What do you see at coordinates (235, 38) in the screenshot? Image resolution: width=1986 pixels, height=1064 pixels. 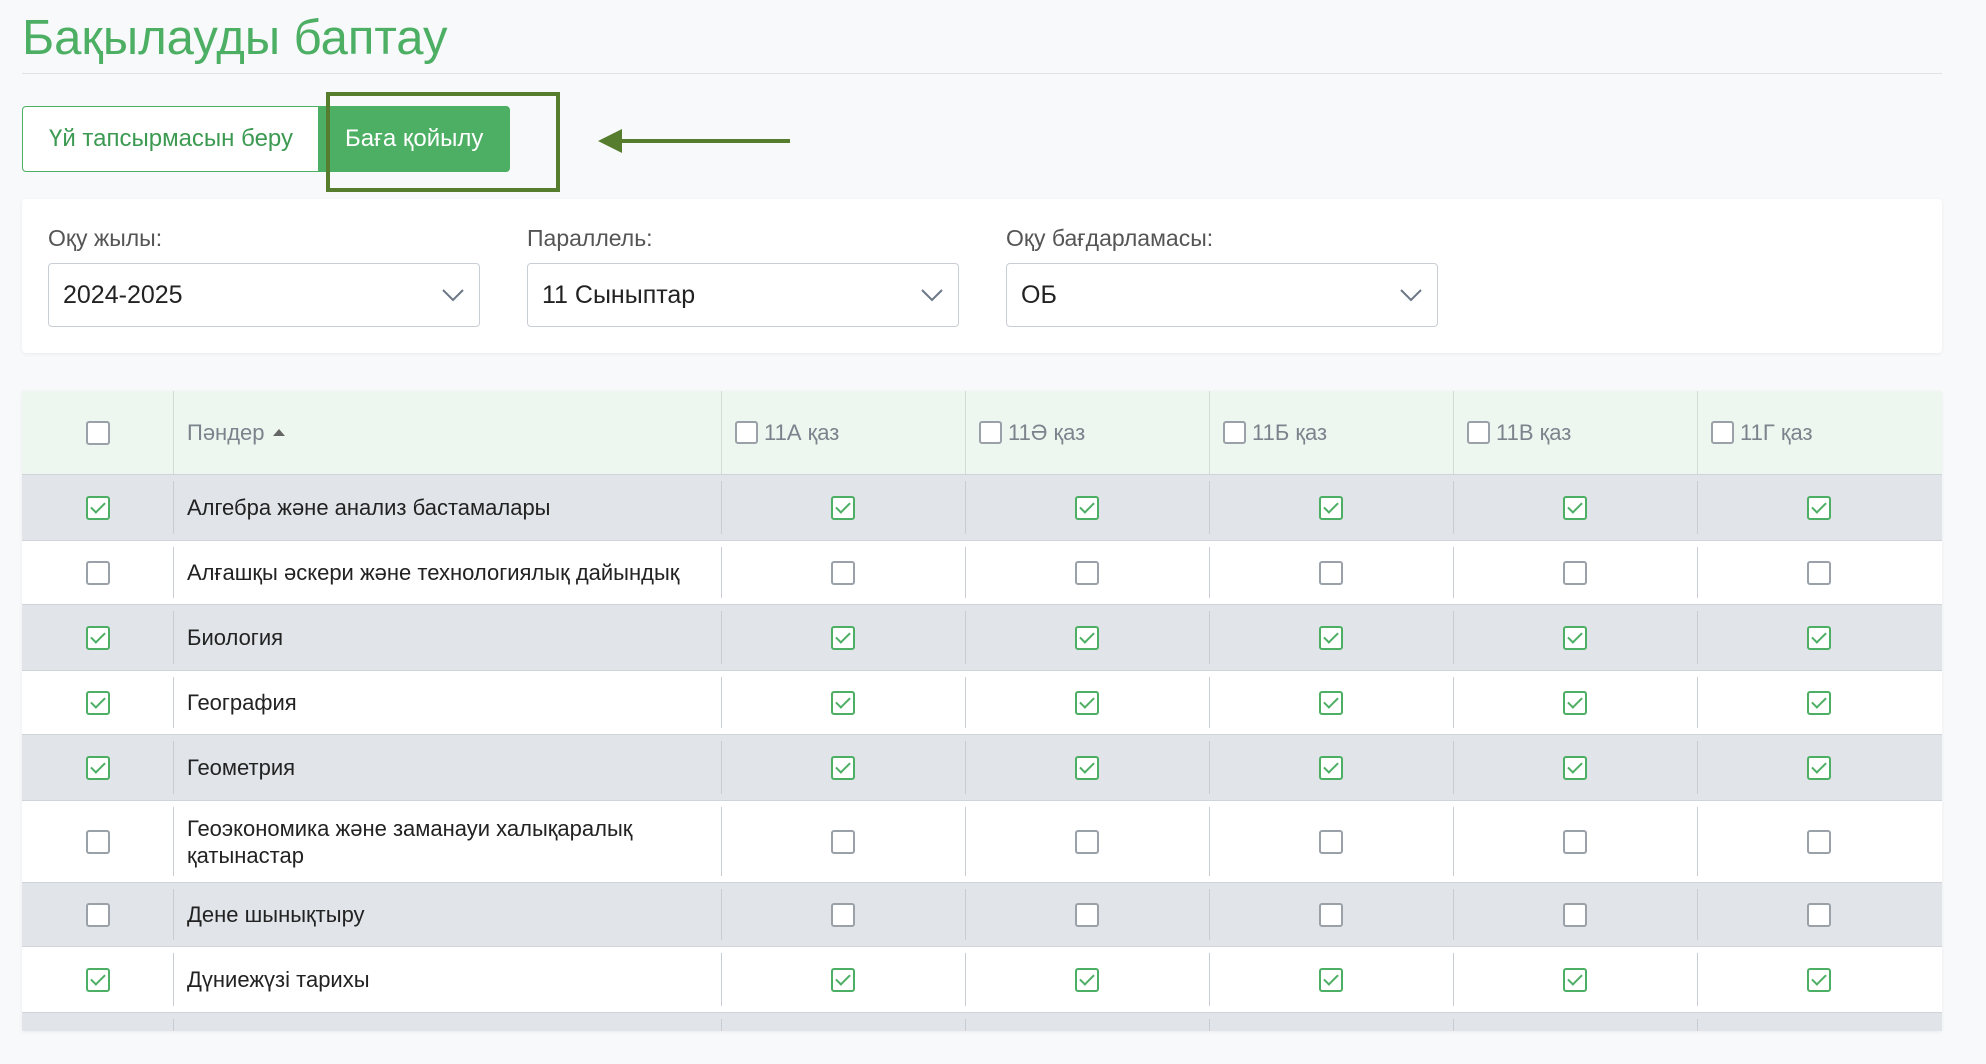 I see `page-title: Бақылауды баптау` at bounding box center [235, 38].